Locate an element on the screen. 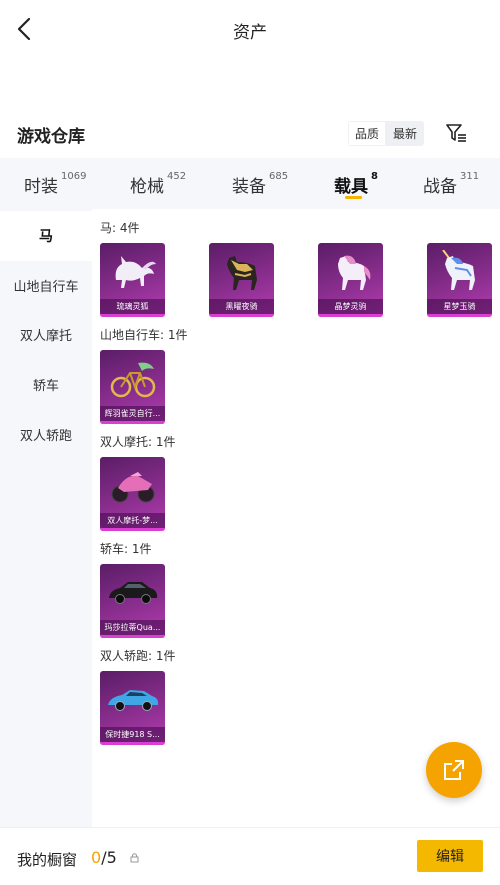 The image size is (500, 885). group-label: 双人摩托: 1件 is located at coordinates (138, 442).